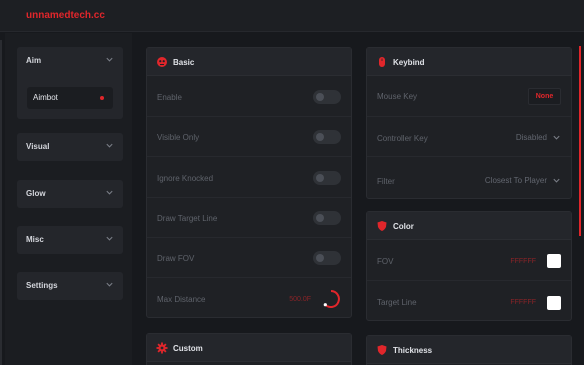  Describe the element at coordinates (34, 60) in the screenshot. I see `sidebar-item-label: Aim` at that location.